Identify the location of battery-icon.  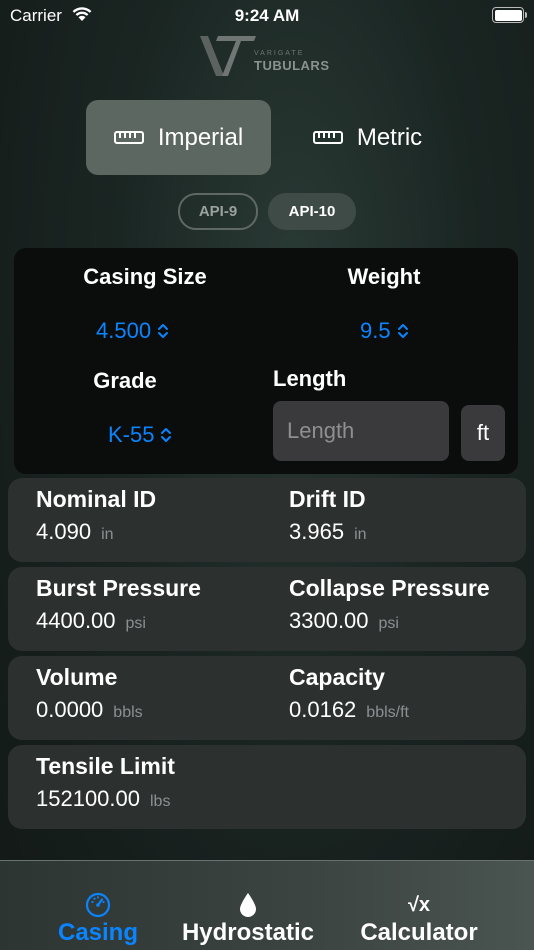
(509, 15).